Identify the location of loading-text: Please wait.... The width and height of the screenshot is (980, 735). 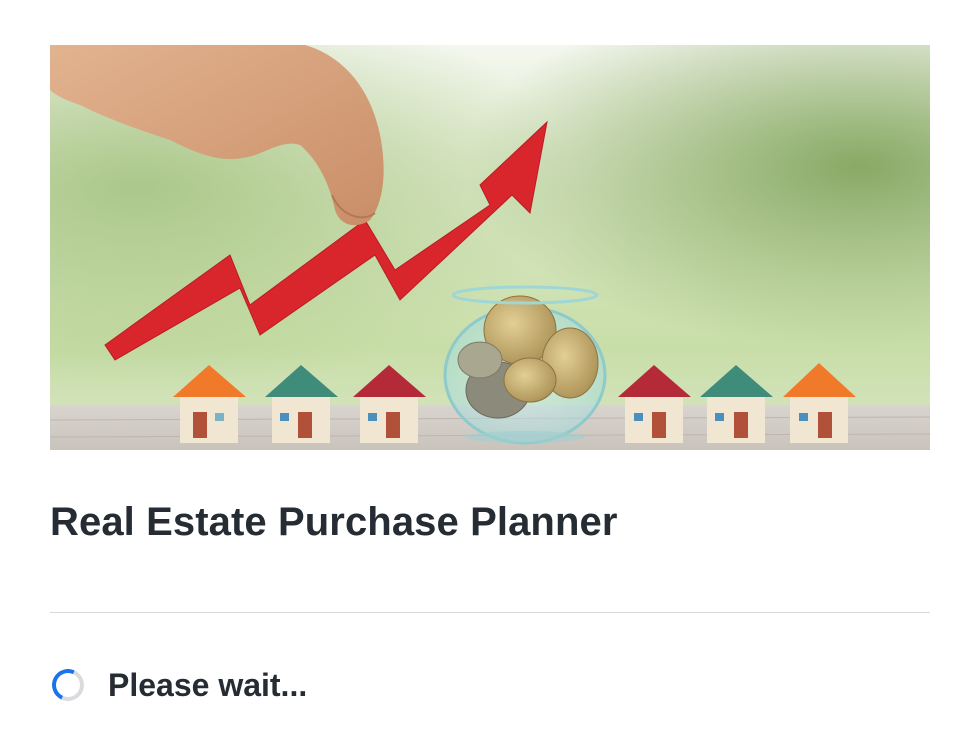
(208, 684).